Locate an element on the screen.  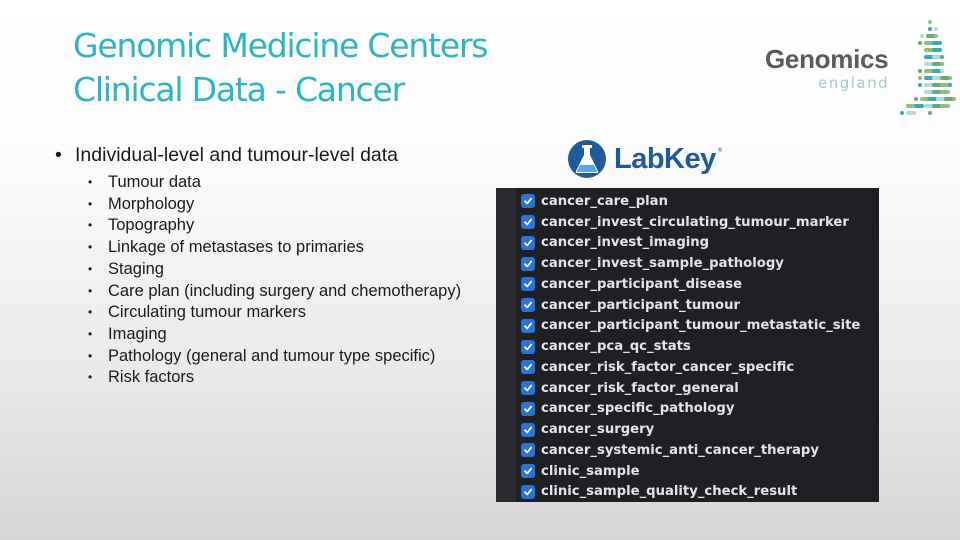
table-checklist-item: cancer_participant_disease is located at coordinates (690, 284).